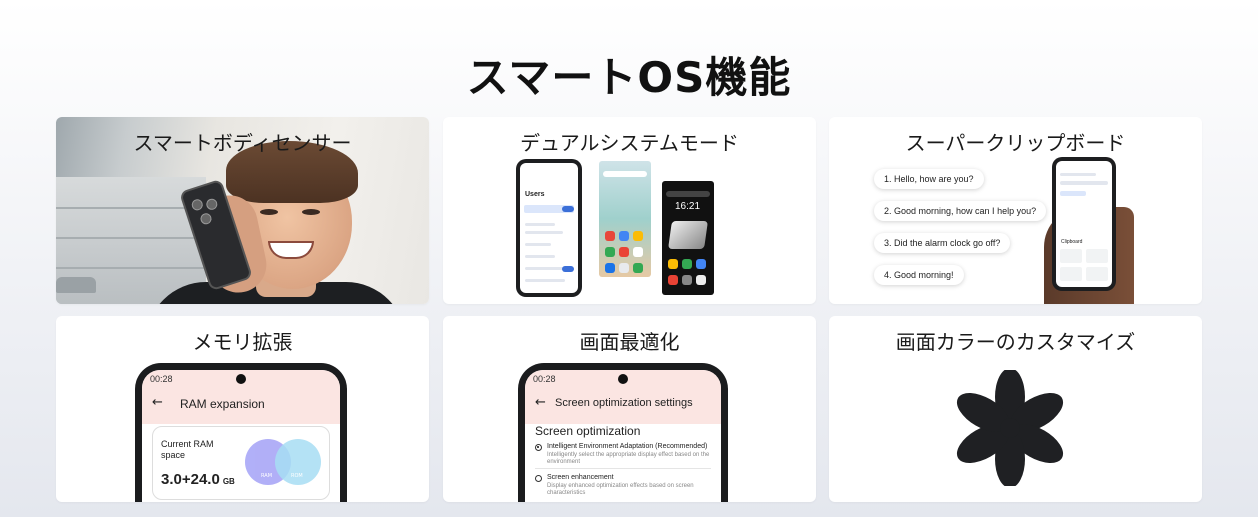 The image size is (1258, 517). What do you see at coordinates (297, 476) in the screenshot?
I see `rom-circle-label: ROM` at bounding box center [297, 476].